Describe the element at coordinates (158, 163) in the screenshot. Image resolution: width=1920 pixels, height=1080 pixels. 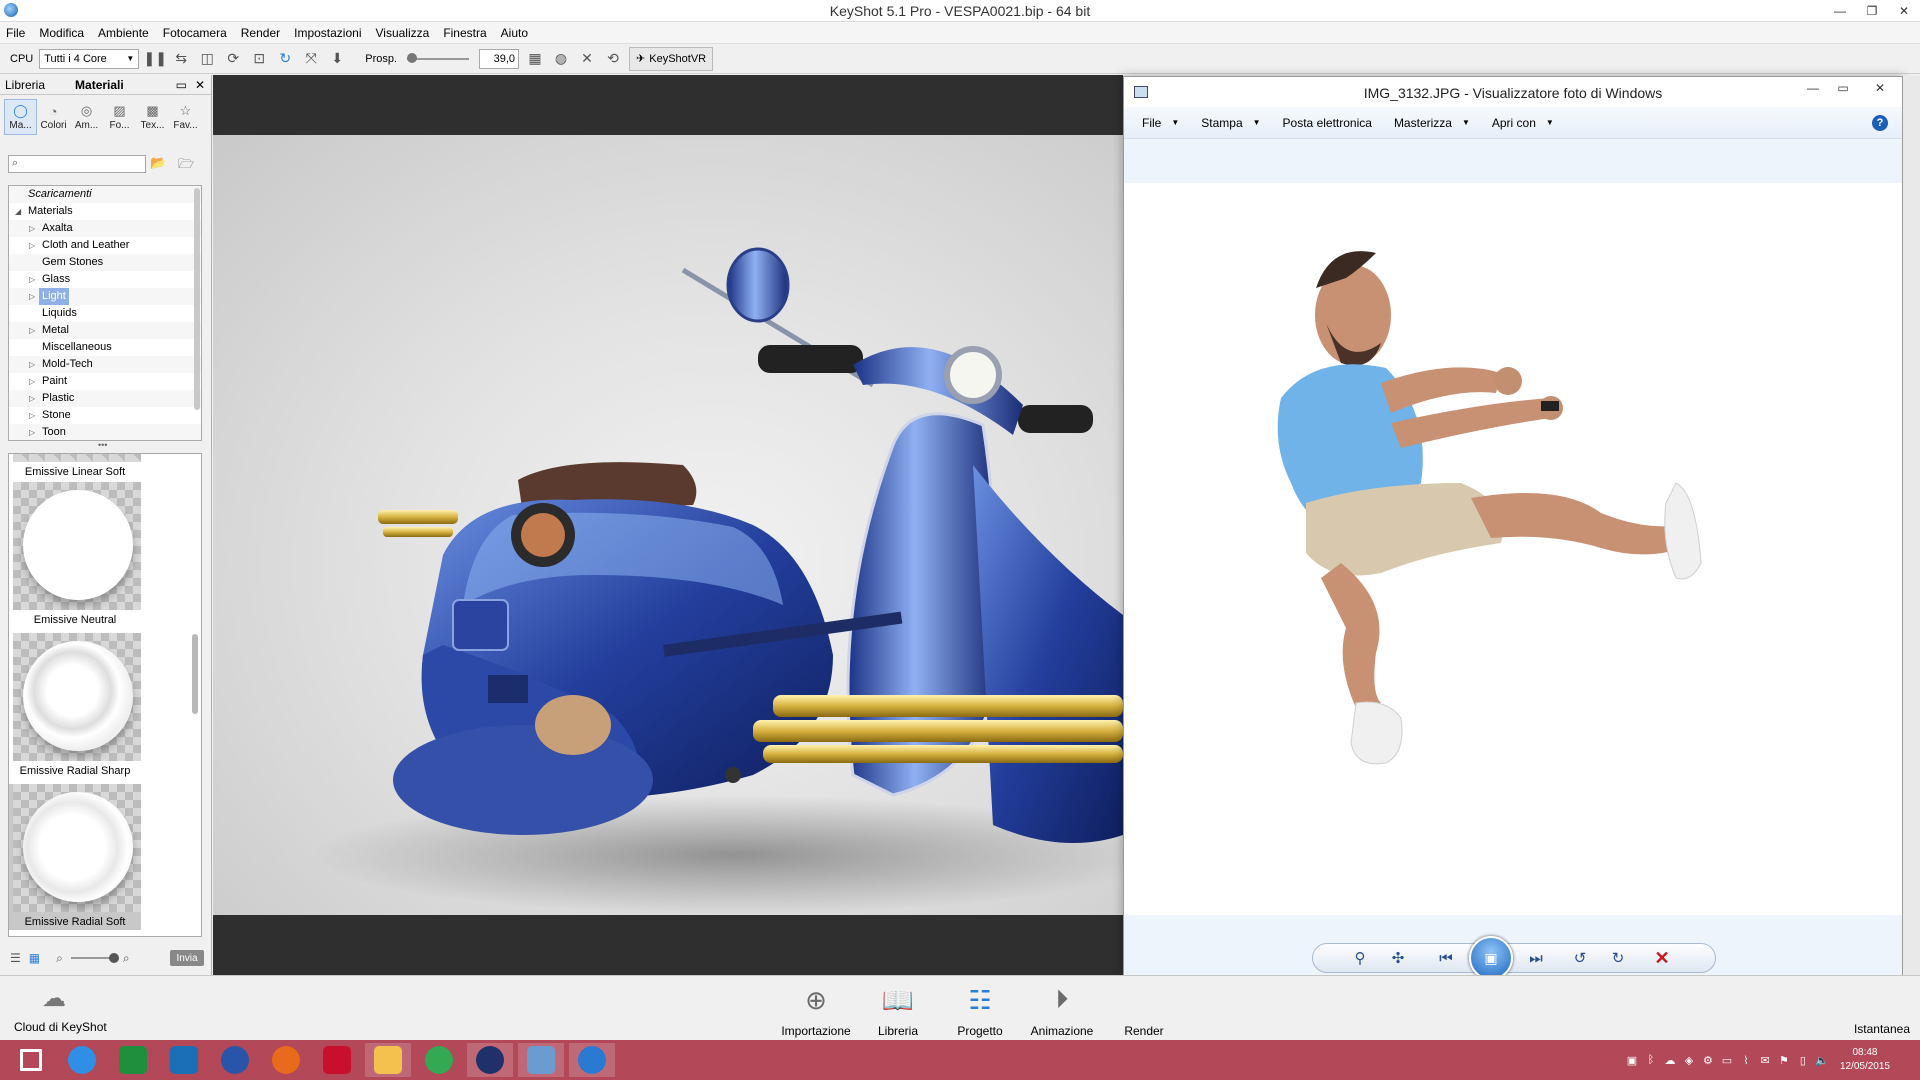
I see `new-folder-icon: 📂` at that location.